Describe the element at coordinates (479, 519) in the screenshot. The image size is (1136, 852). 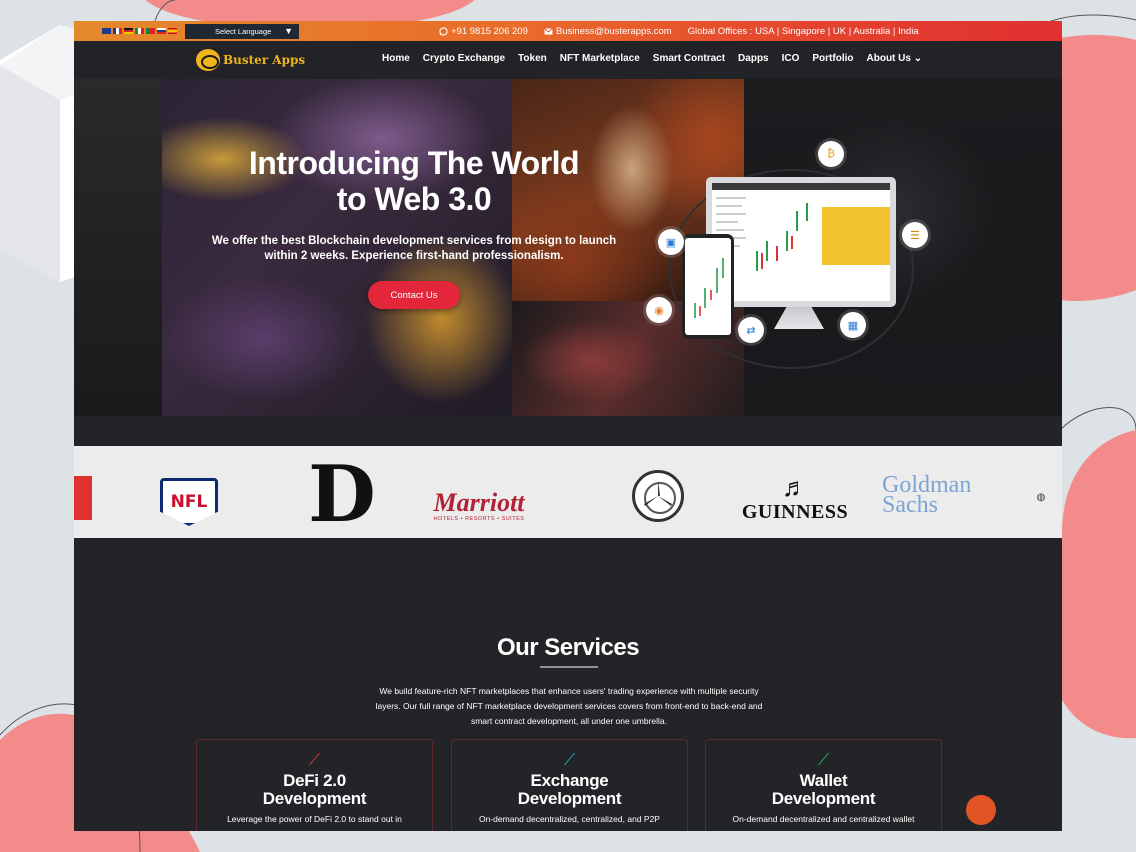
I see `marriott-logo-tagline: HOTELS • RESORTS • SUITES` at that location.